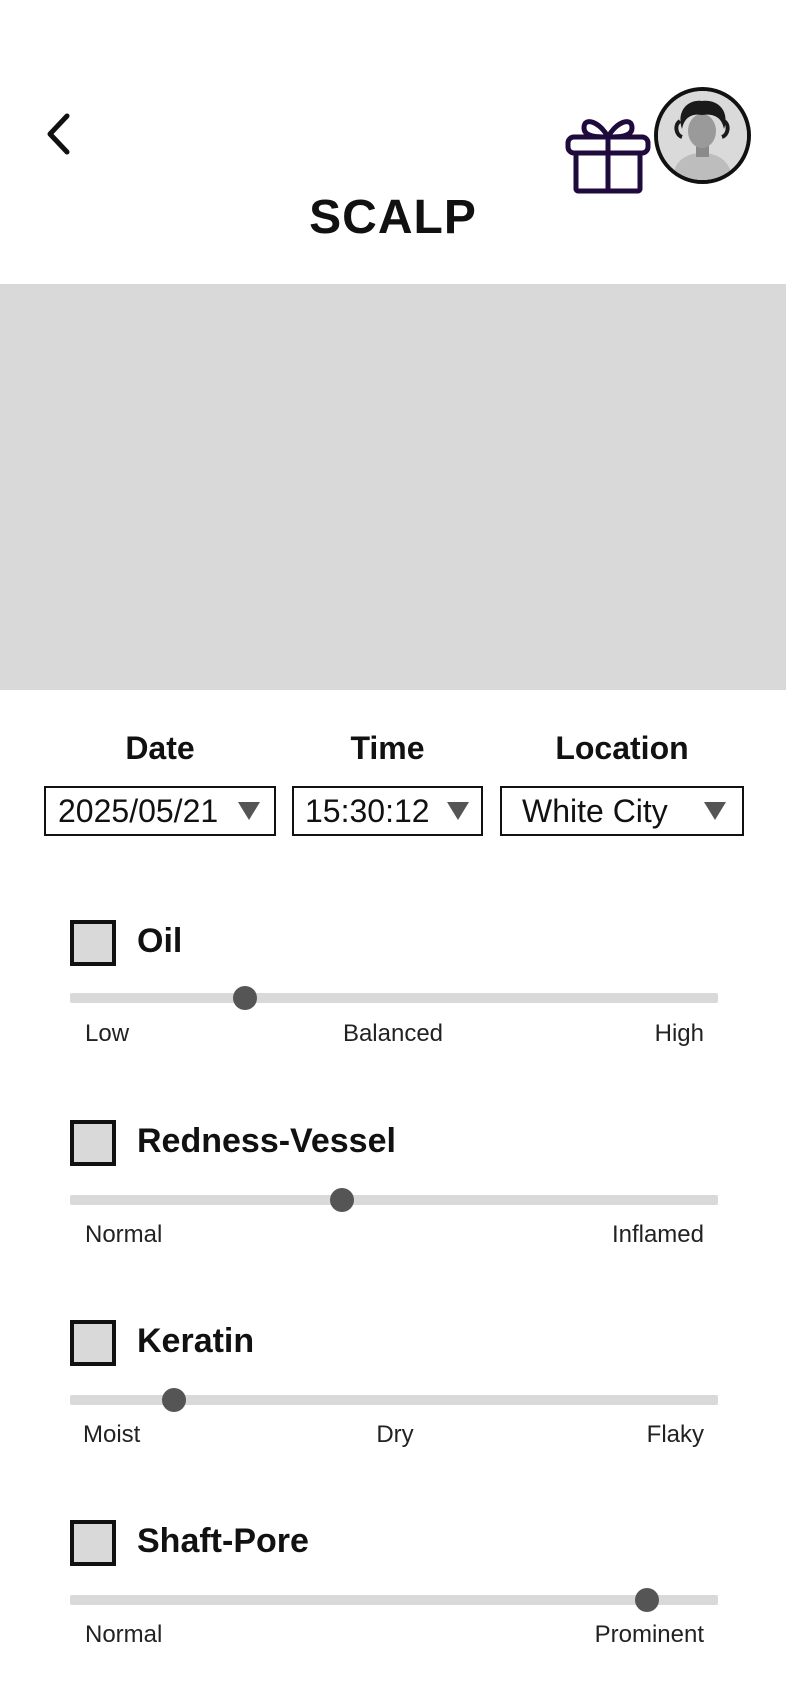 This screenshot has width=786, height=1704. I want to click on redness-normal-label: Normal, so click(124, 1234).